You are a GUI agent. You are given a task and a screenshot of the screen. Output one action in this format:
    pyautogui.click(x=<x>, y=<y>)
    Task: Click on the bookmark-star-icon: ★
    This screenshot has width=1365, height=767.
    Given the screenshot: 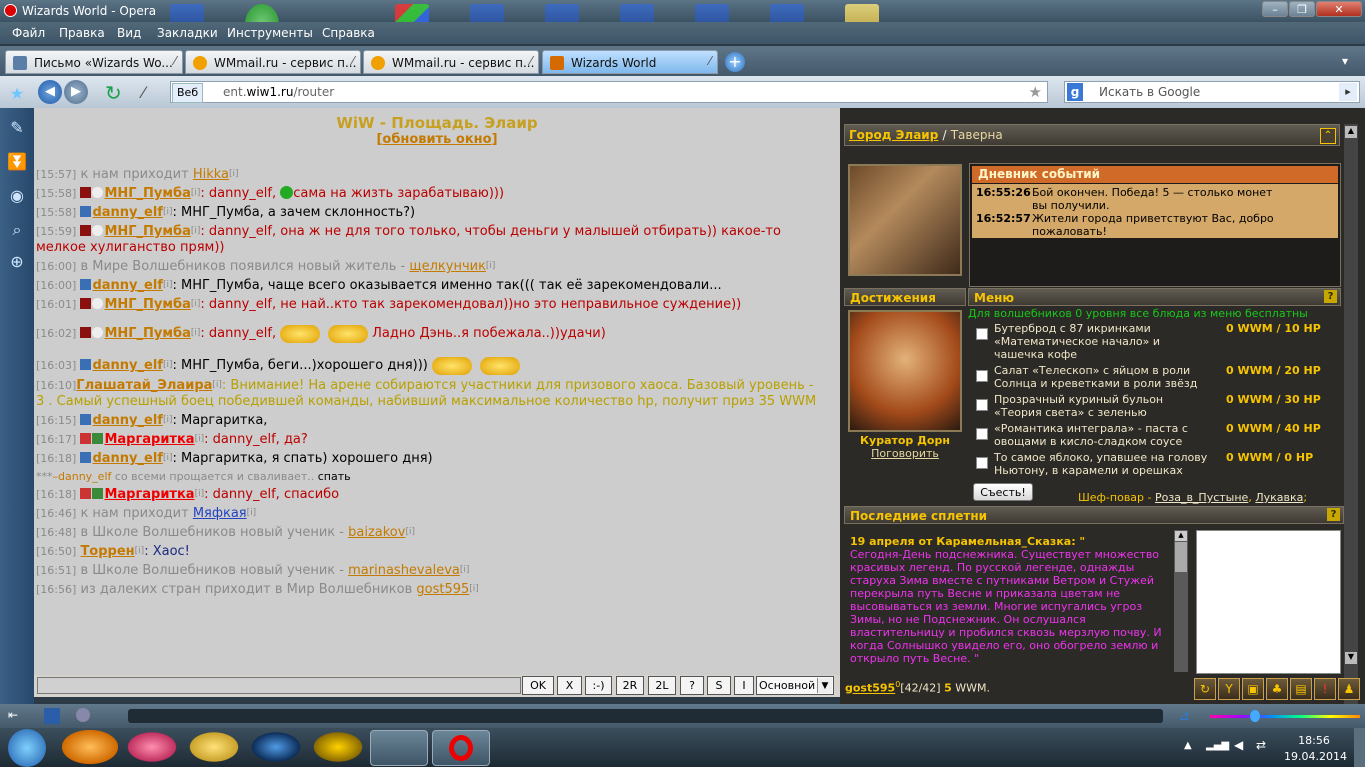 What is the action you would take?
    pyautogui.click(x=1035, y=92)
    